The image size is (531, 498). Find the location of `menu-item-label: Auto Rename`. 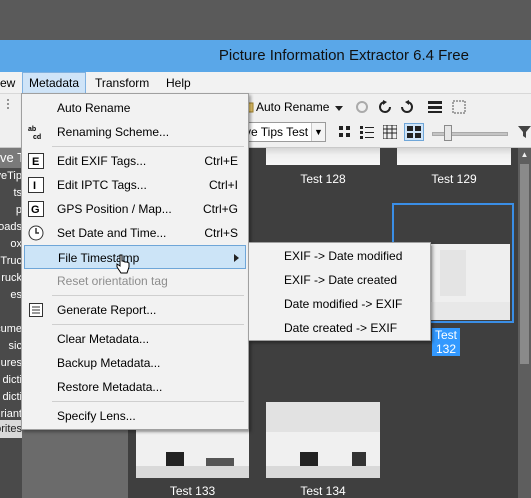

menu-item-label: Auto Rename is located at coordinates (94, 108).